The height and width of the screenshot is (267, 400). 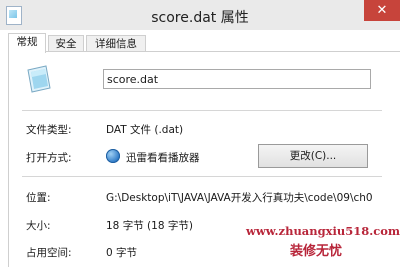 What do you see at coordinates (237, 79) in the screenshot?
I see `file-name-field: score.dat` at bounding box center [237, 79].